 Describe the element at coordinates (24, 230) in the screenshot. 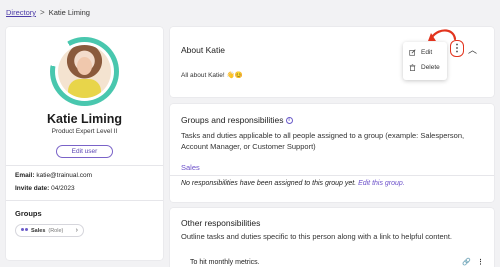

I see `group-icon` at that location.